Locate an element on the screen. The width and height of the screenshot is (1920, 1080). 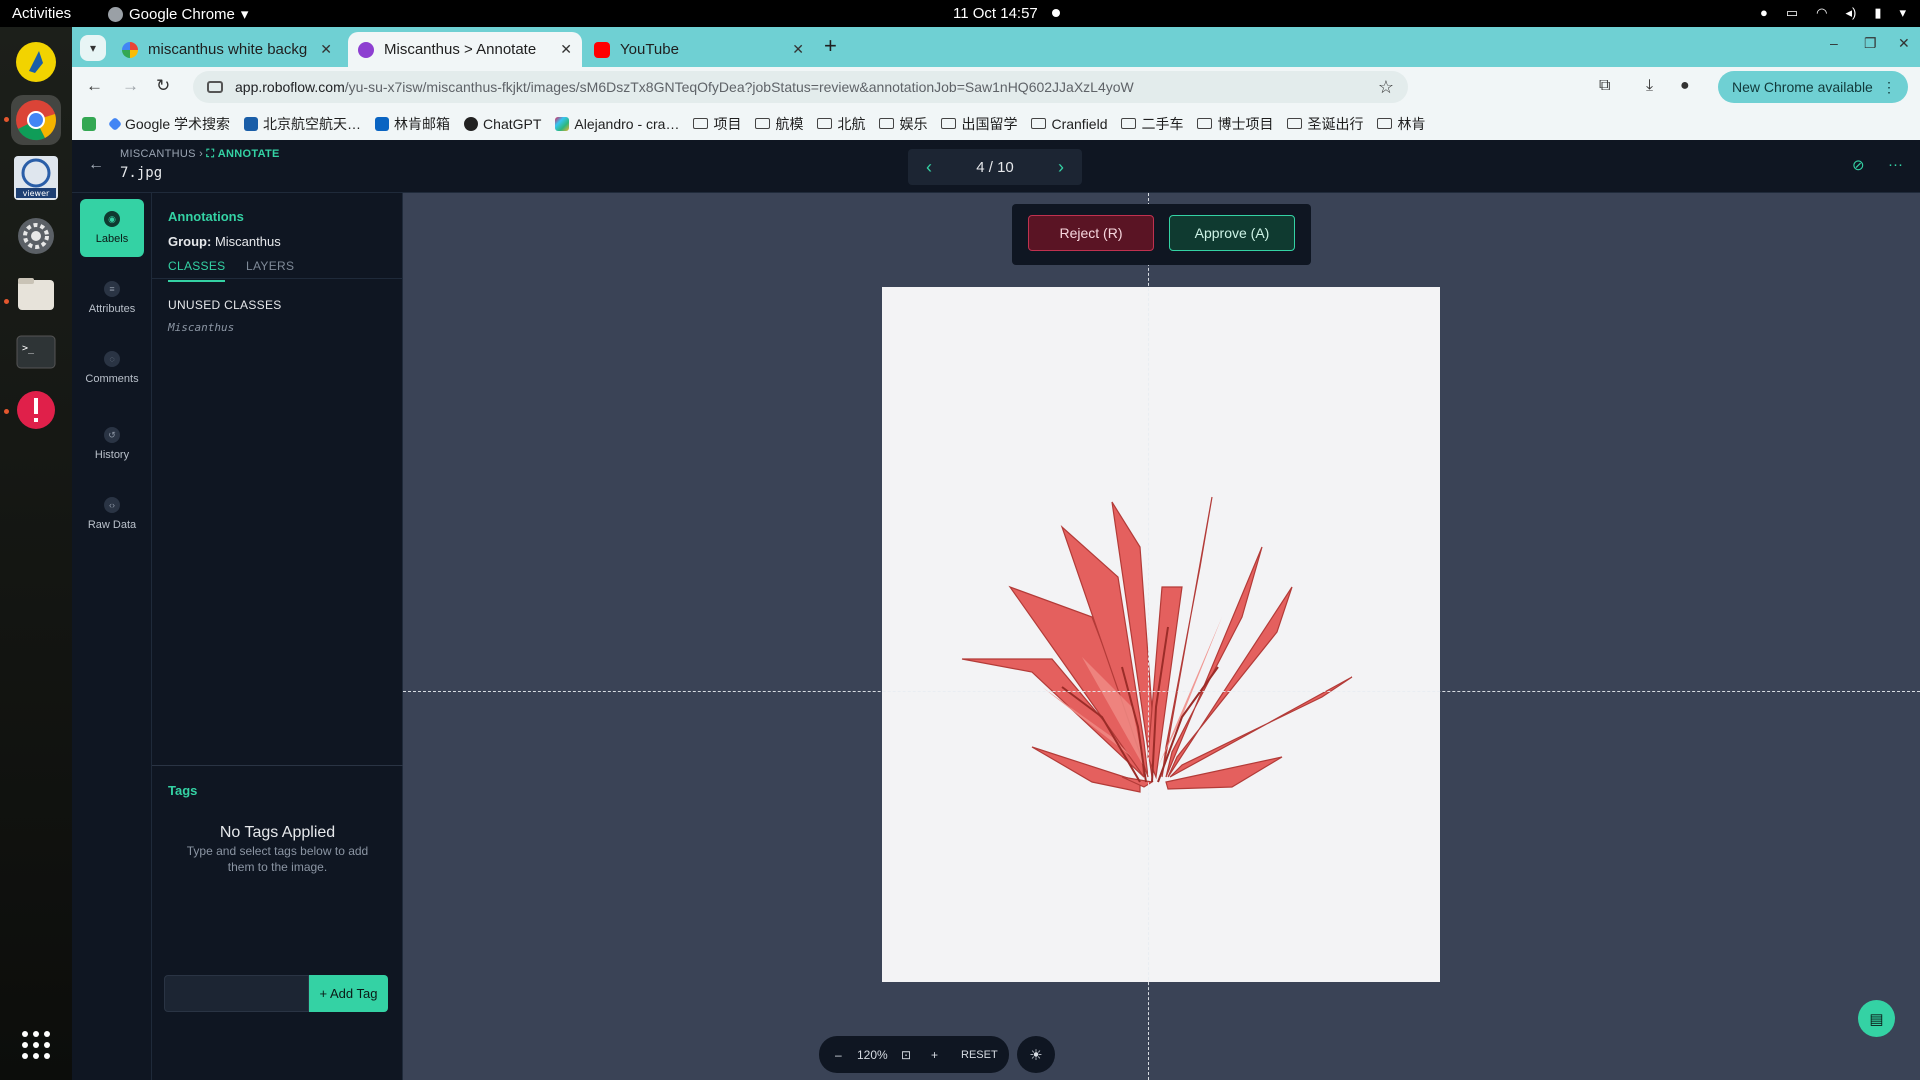
activities-button: Activities is located at coordinates (41, 13).